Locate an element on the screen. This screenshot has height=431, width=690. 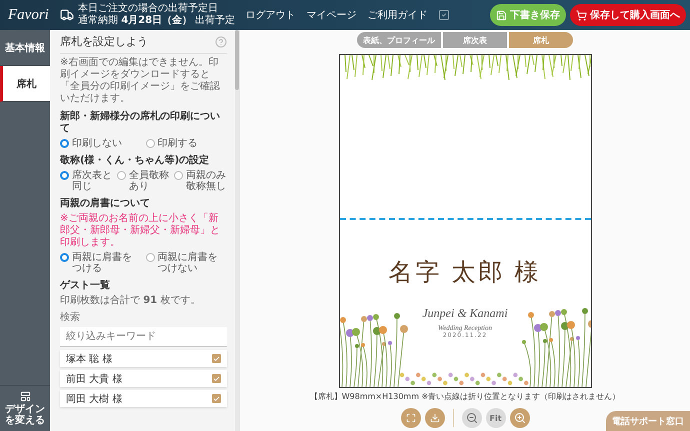
section-note: ※ご両親のお名前の上に小さく「新郎父・新郎母・新婦父・新婦母」と印刷します。 is located at coordinates (140, 231).